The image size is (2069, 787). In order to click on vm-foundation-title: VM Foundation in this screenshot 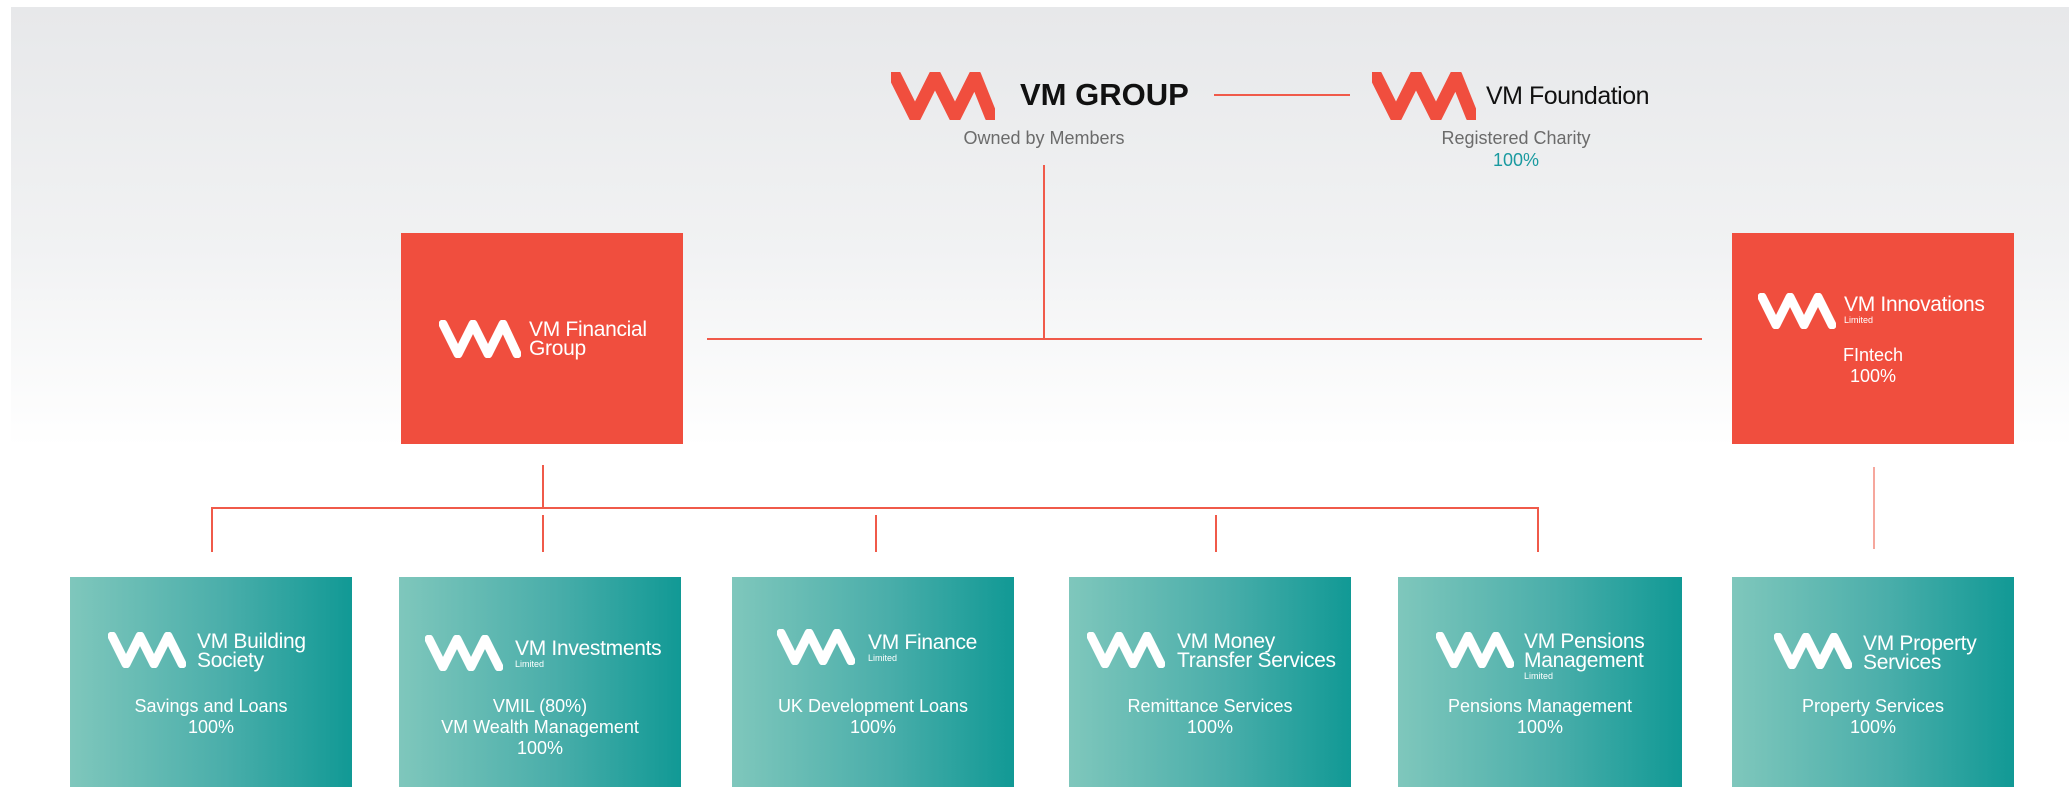, I will do `click(1568, 96)`.